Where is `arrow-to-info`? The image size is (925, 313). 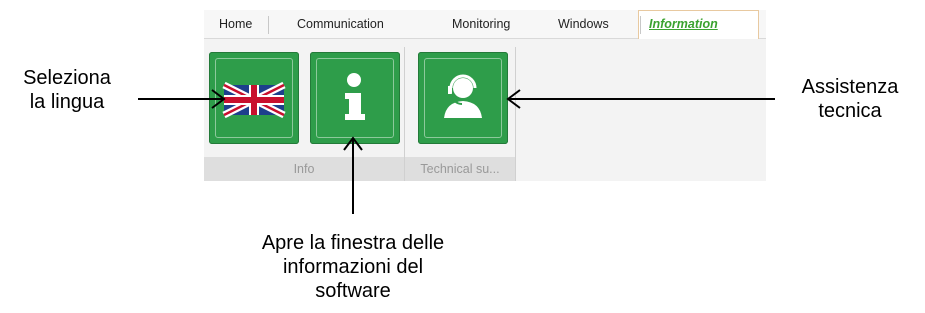
arrow-to-info is located at coordinates (353, 175).